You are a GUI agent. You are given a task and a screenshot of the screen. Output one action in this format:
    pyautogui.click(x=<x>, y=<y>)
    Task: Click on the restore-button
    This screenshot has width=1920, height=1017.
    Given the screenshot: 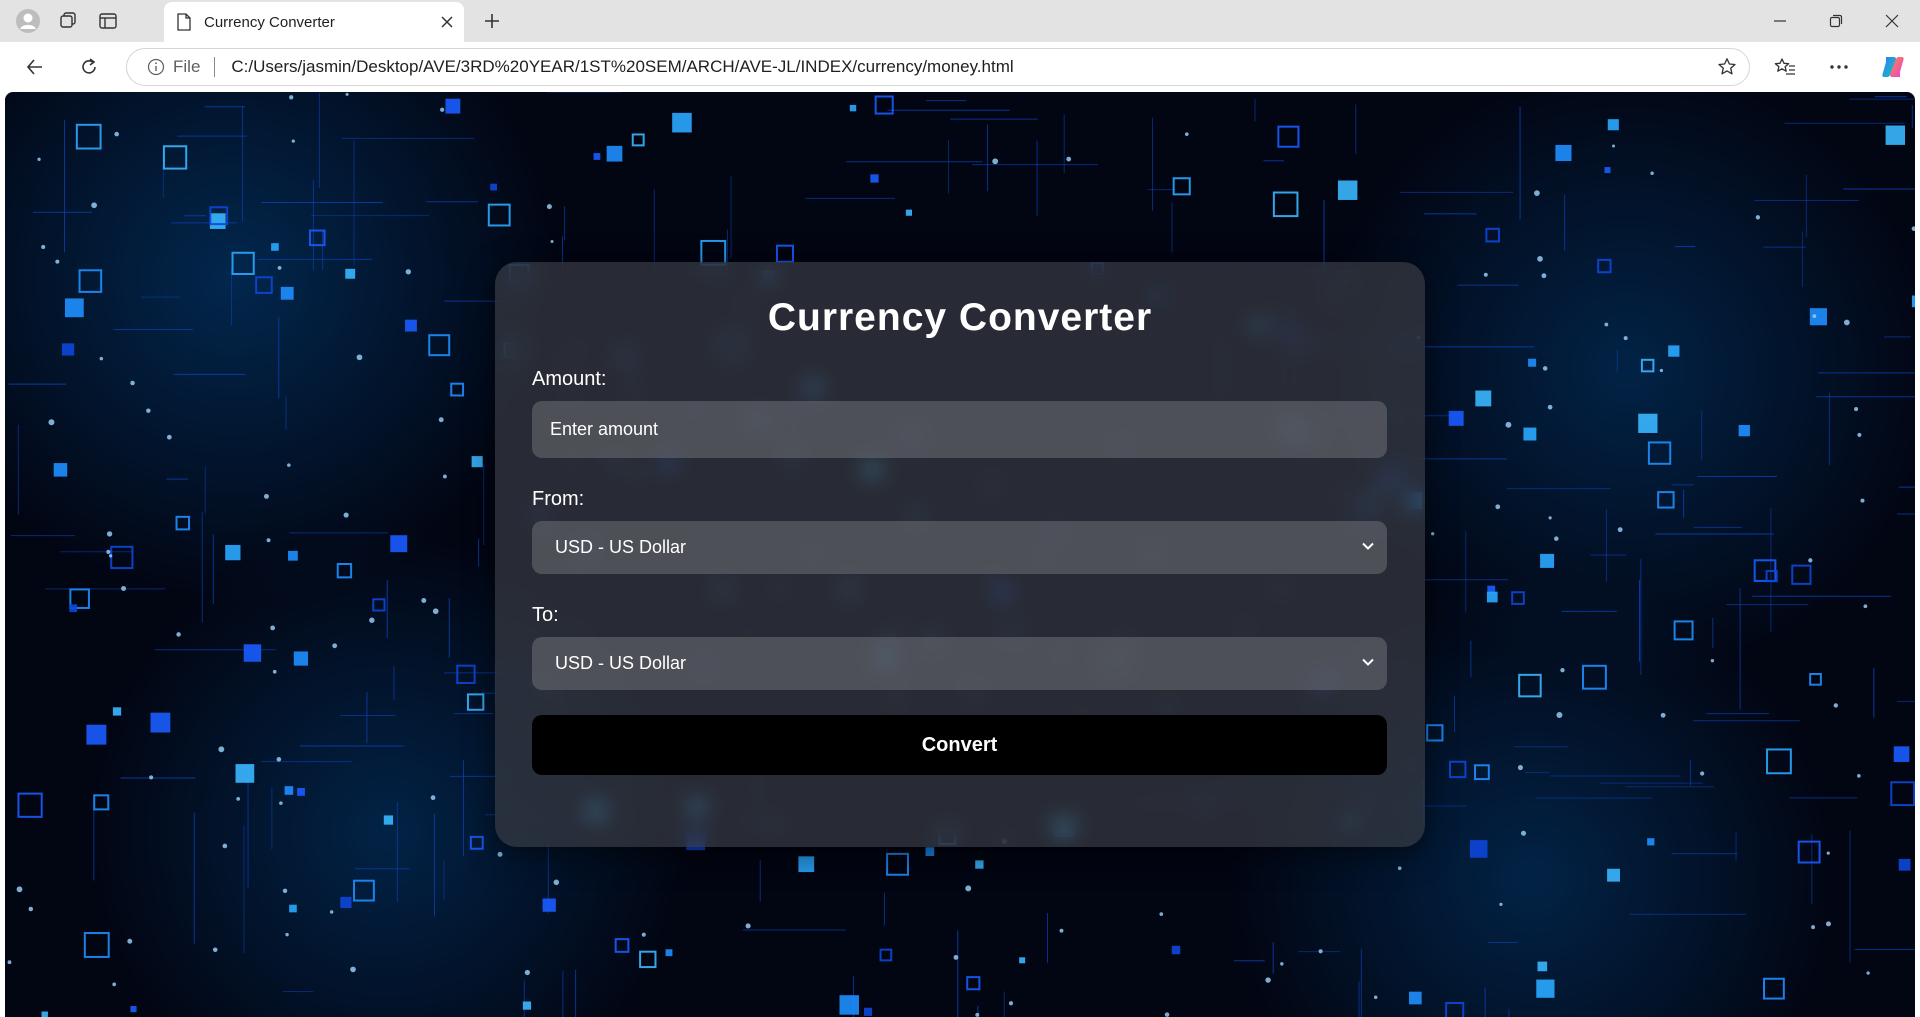 What is the action you would take?
    pyautogui.click(x=1836, y=21)
    